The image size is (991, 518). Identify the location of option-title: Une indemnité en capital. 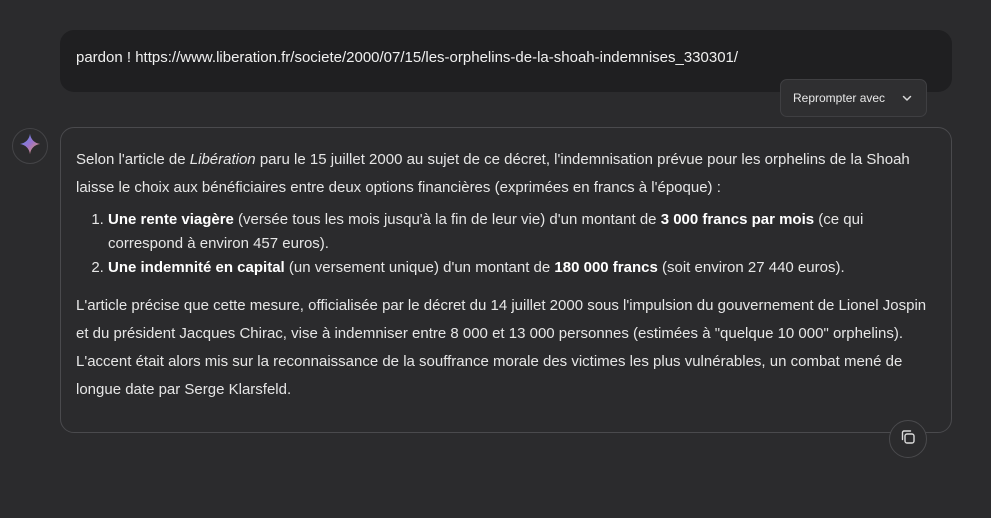
(196, 267).